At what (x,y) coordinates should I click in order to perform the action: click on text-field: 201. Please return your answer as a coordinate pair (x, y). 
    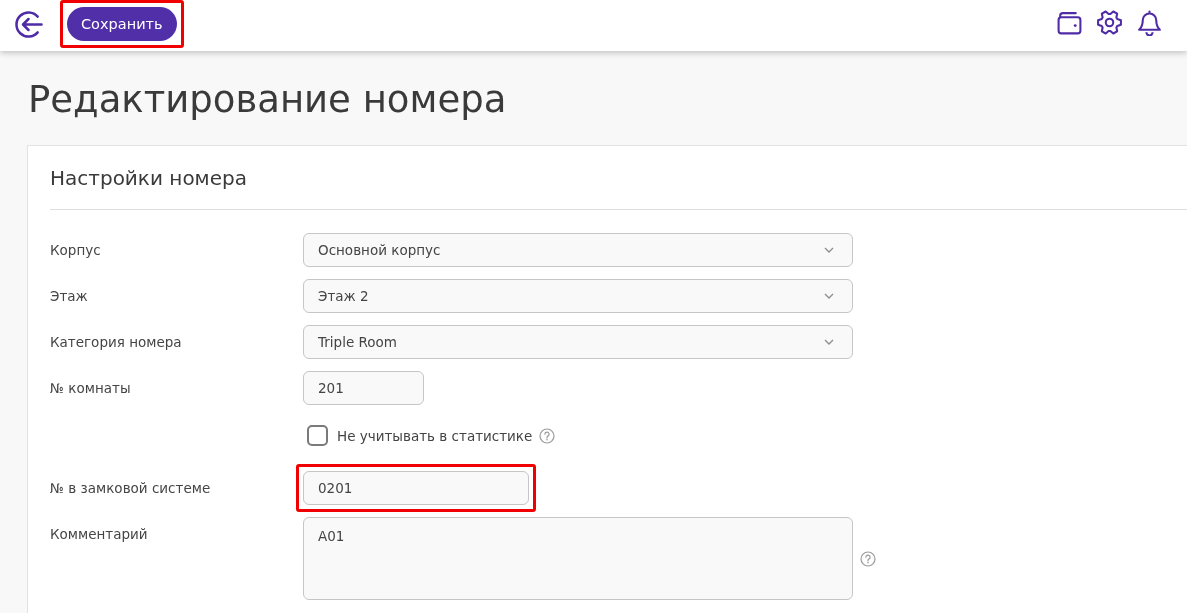
    Looking at the image, I should click on (363, 388).